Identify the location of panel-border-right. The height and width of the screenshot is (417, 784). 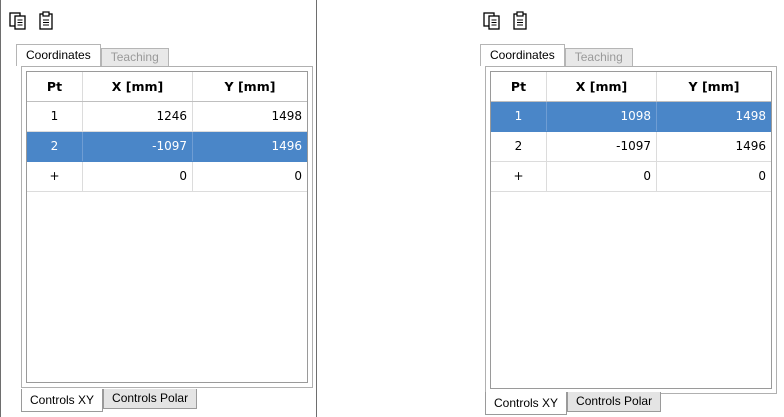
(316, 208).